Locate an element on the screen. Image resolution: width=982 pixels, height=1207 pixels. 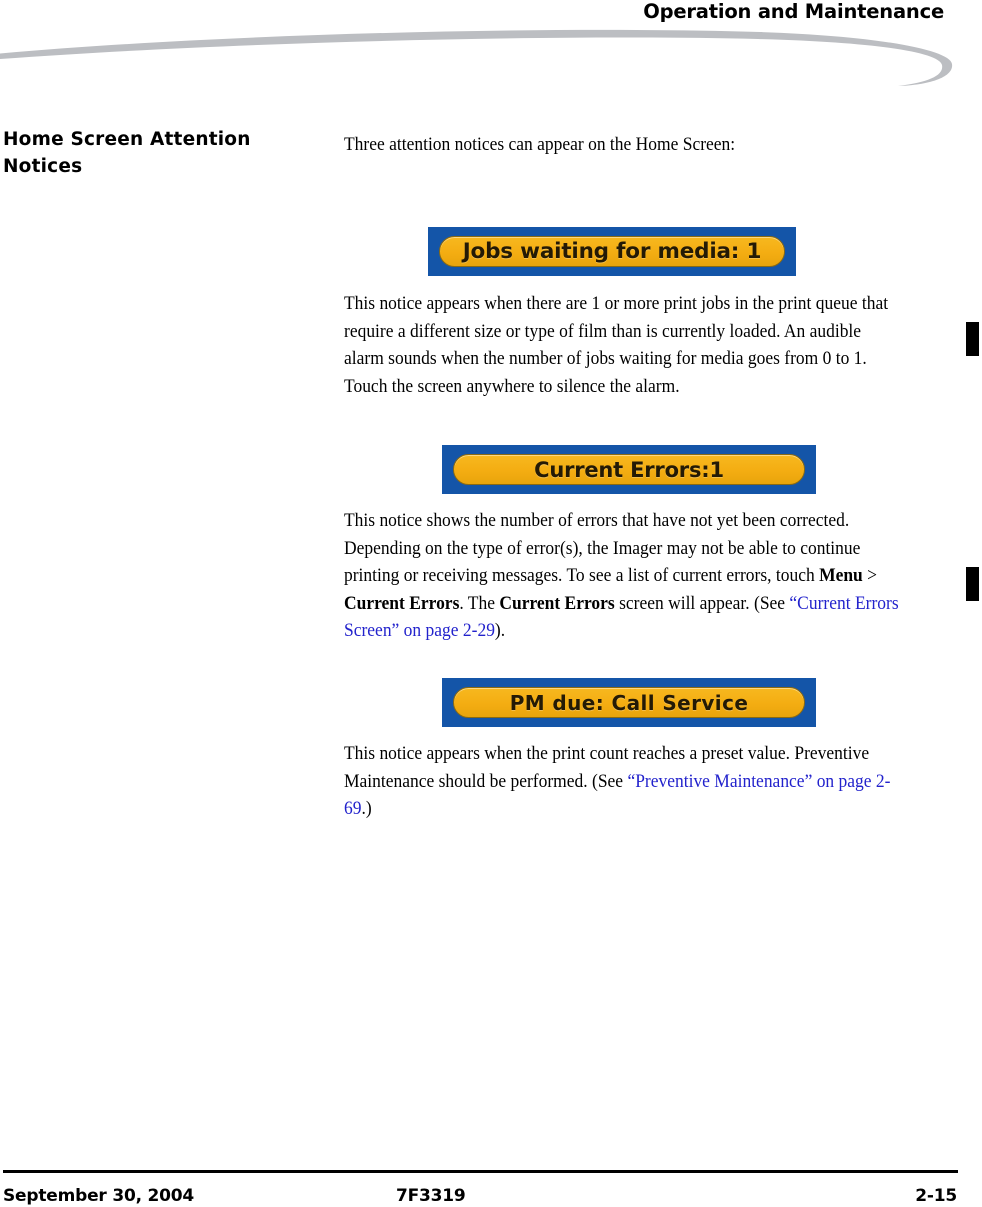
current-errors-bold-term-2: Current Errors is located at coordinates (557, 603).